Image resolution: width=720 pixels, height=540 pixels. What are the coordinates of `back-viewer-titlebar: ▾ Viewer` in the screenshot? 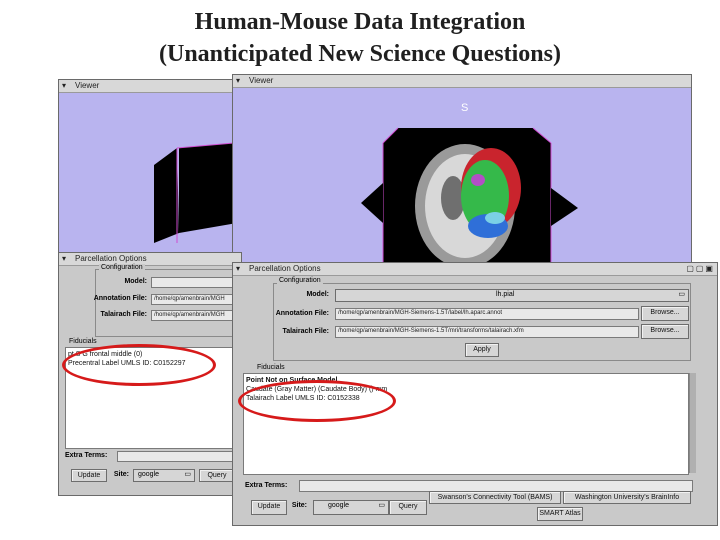 It's located at (149, 86).